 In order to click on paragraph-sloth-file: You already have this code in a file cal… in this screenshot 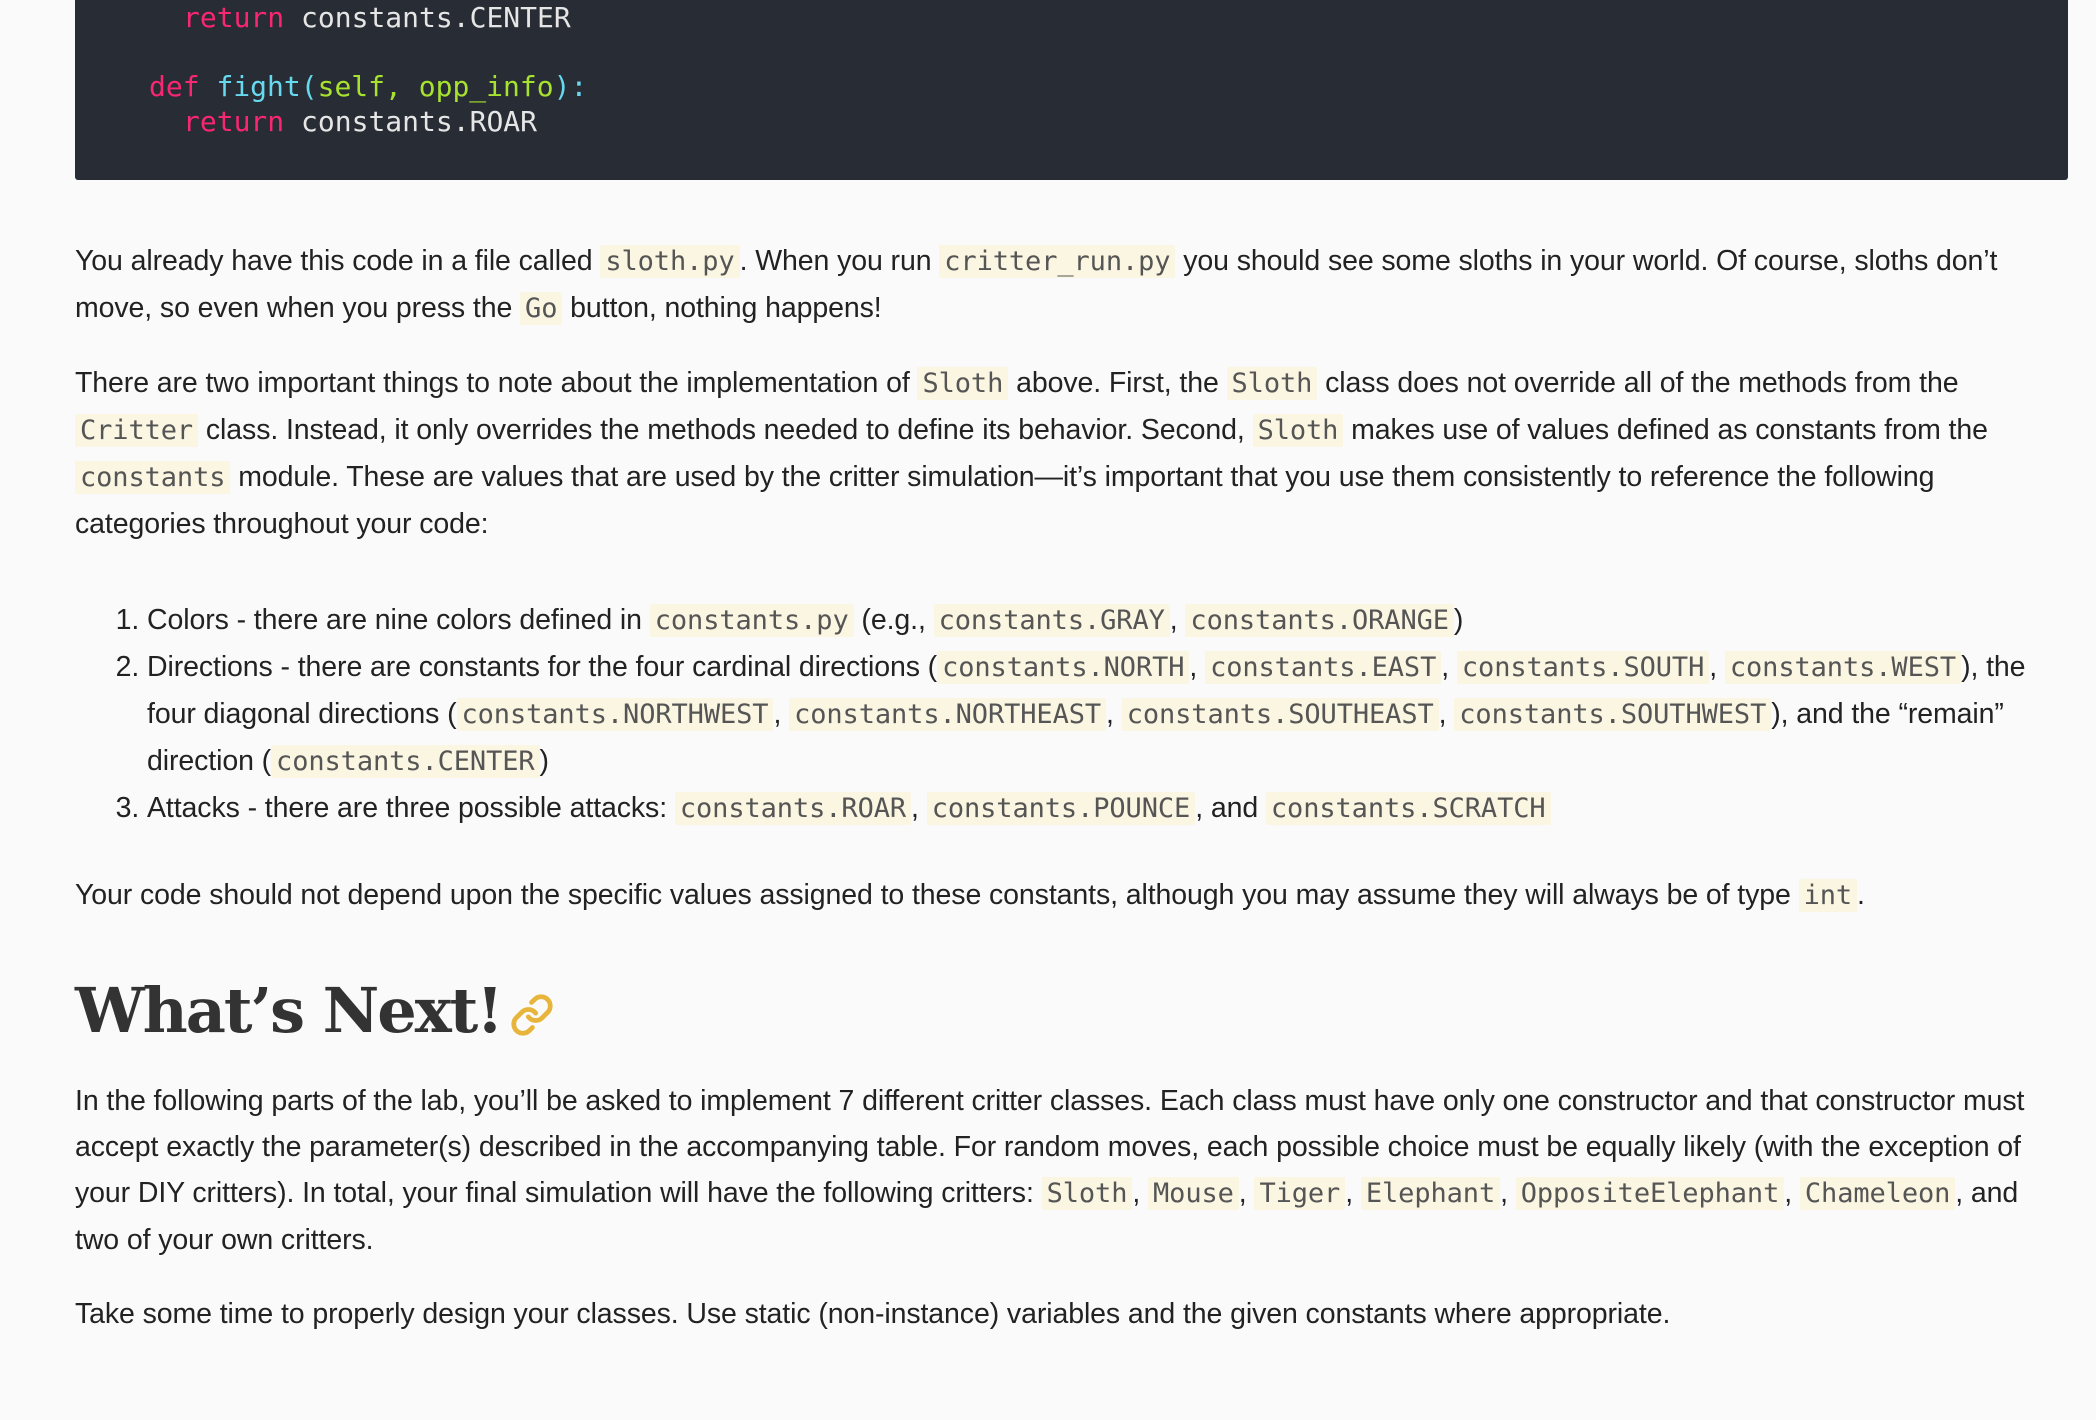, I will do `click(1036, 285)`.